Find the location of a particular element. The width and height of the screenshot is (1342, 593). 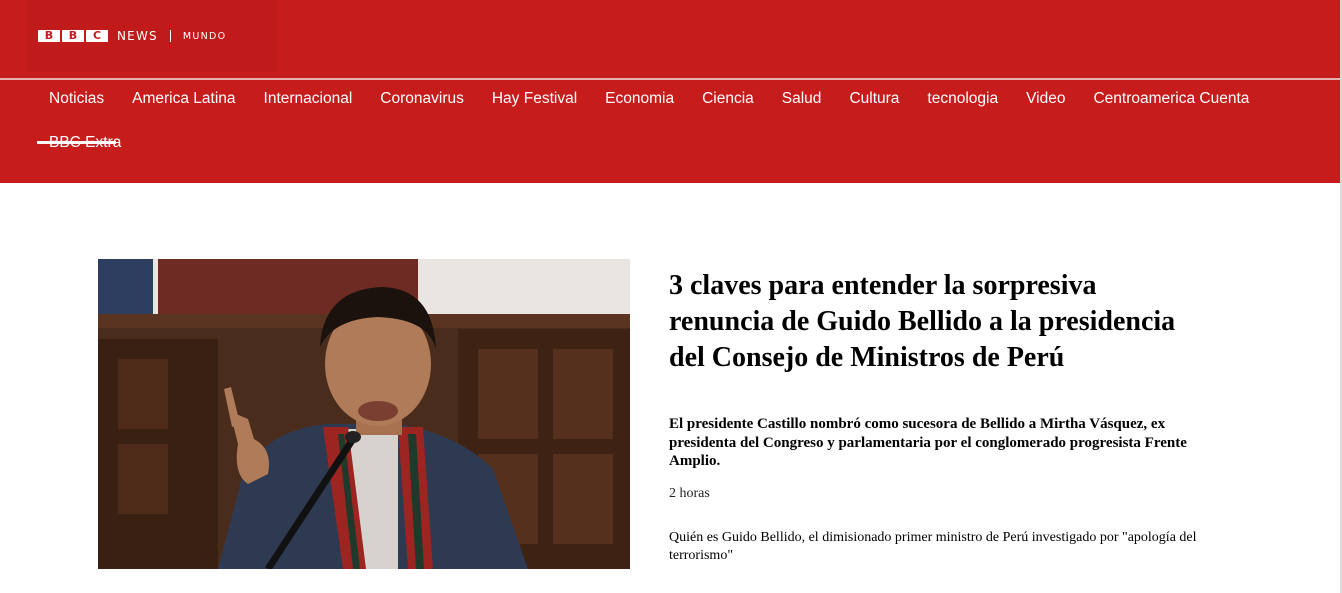

nav-item-label: Centroamerica Cuenta is located at coordinates (1171, 98).